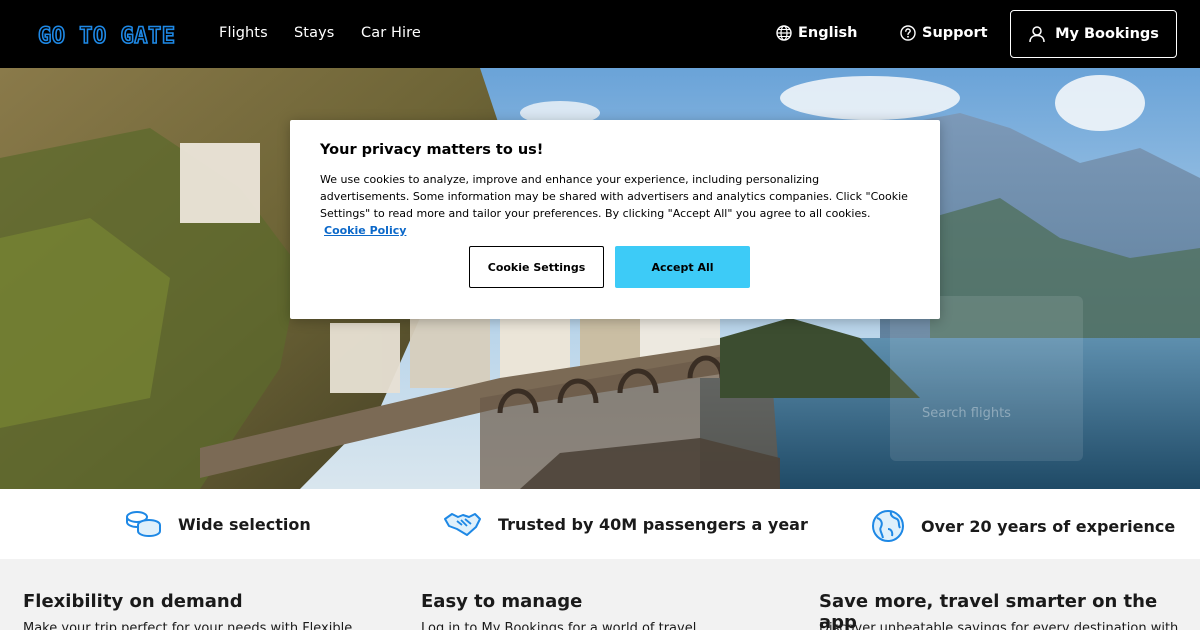  I want to click on feature-trusted: Trusted by 40M passengers a year, so click(625, 524).